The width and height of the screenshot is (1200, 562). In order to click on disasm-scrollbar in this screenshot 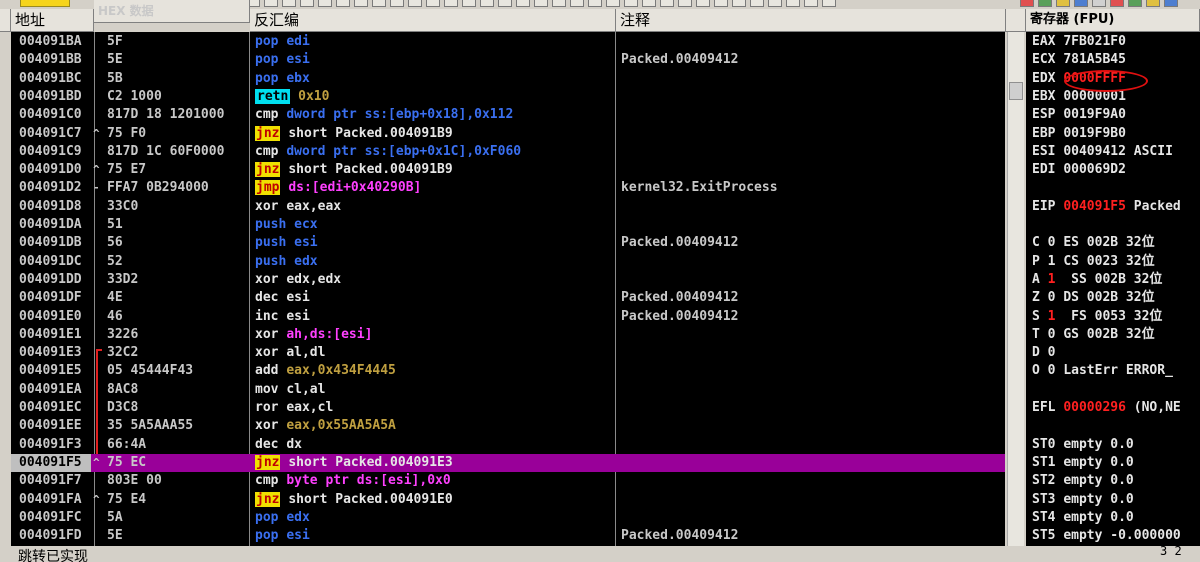, I will do `click(1015, 289)`.